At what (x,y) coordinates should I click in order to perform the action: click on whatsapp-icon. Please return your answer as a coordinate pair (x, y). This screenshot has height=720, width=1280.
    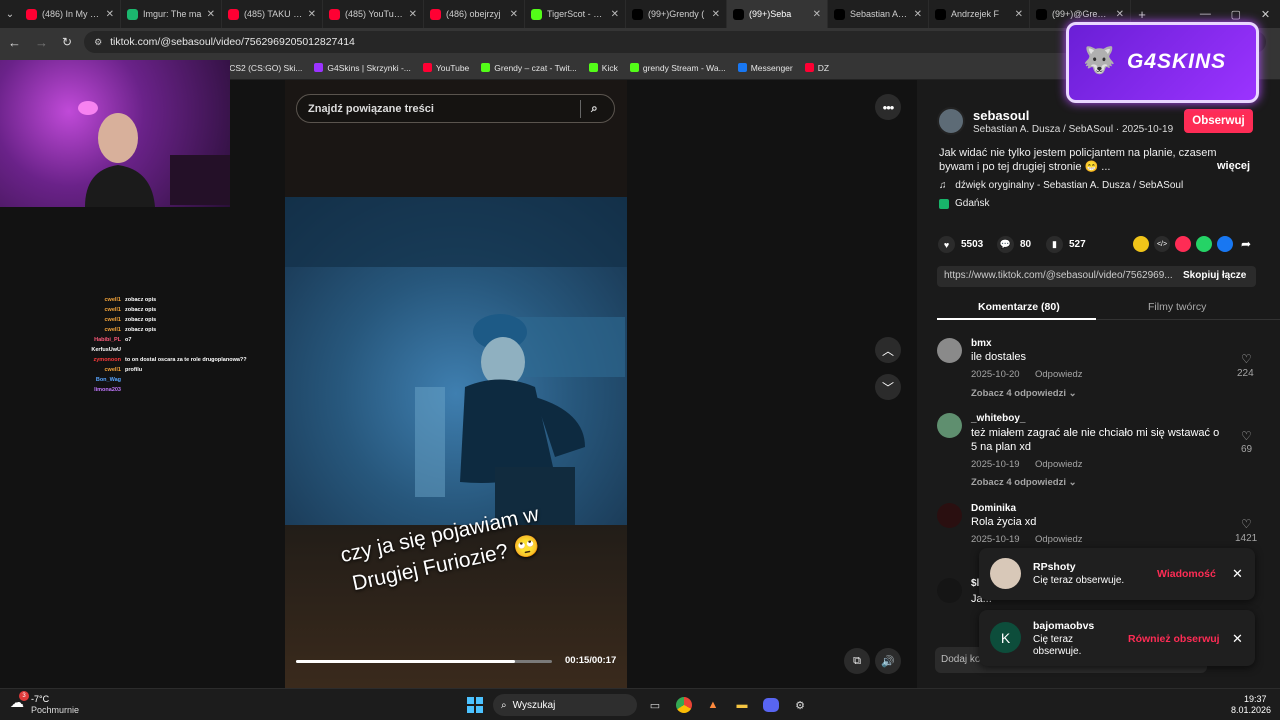
    Looking at the image, I should click on (1204, 244).